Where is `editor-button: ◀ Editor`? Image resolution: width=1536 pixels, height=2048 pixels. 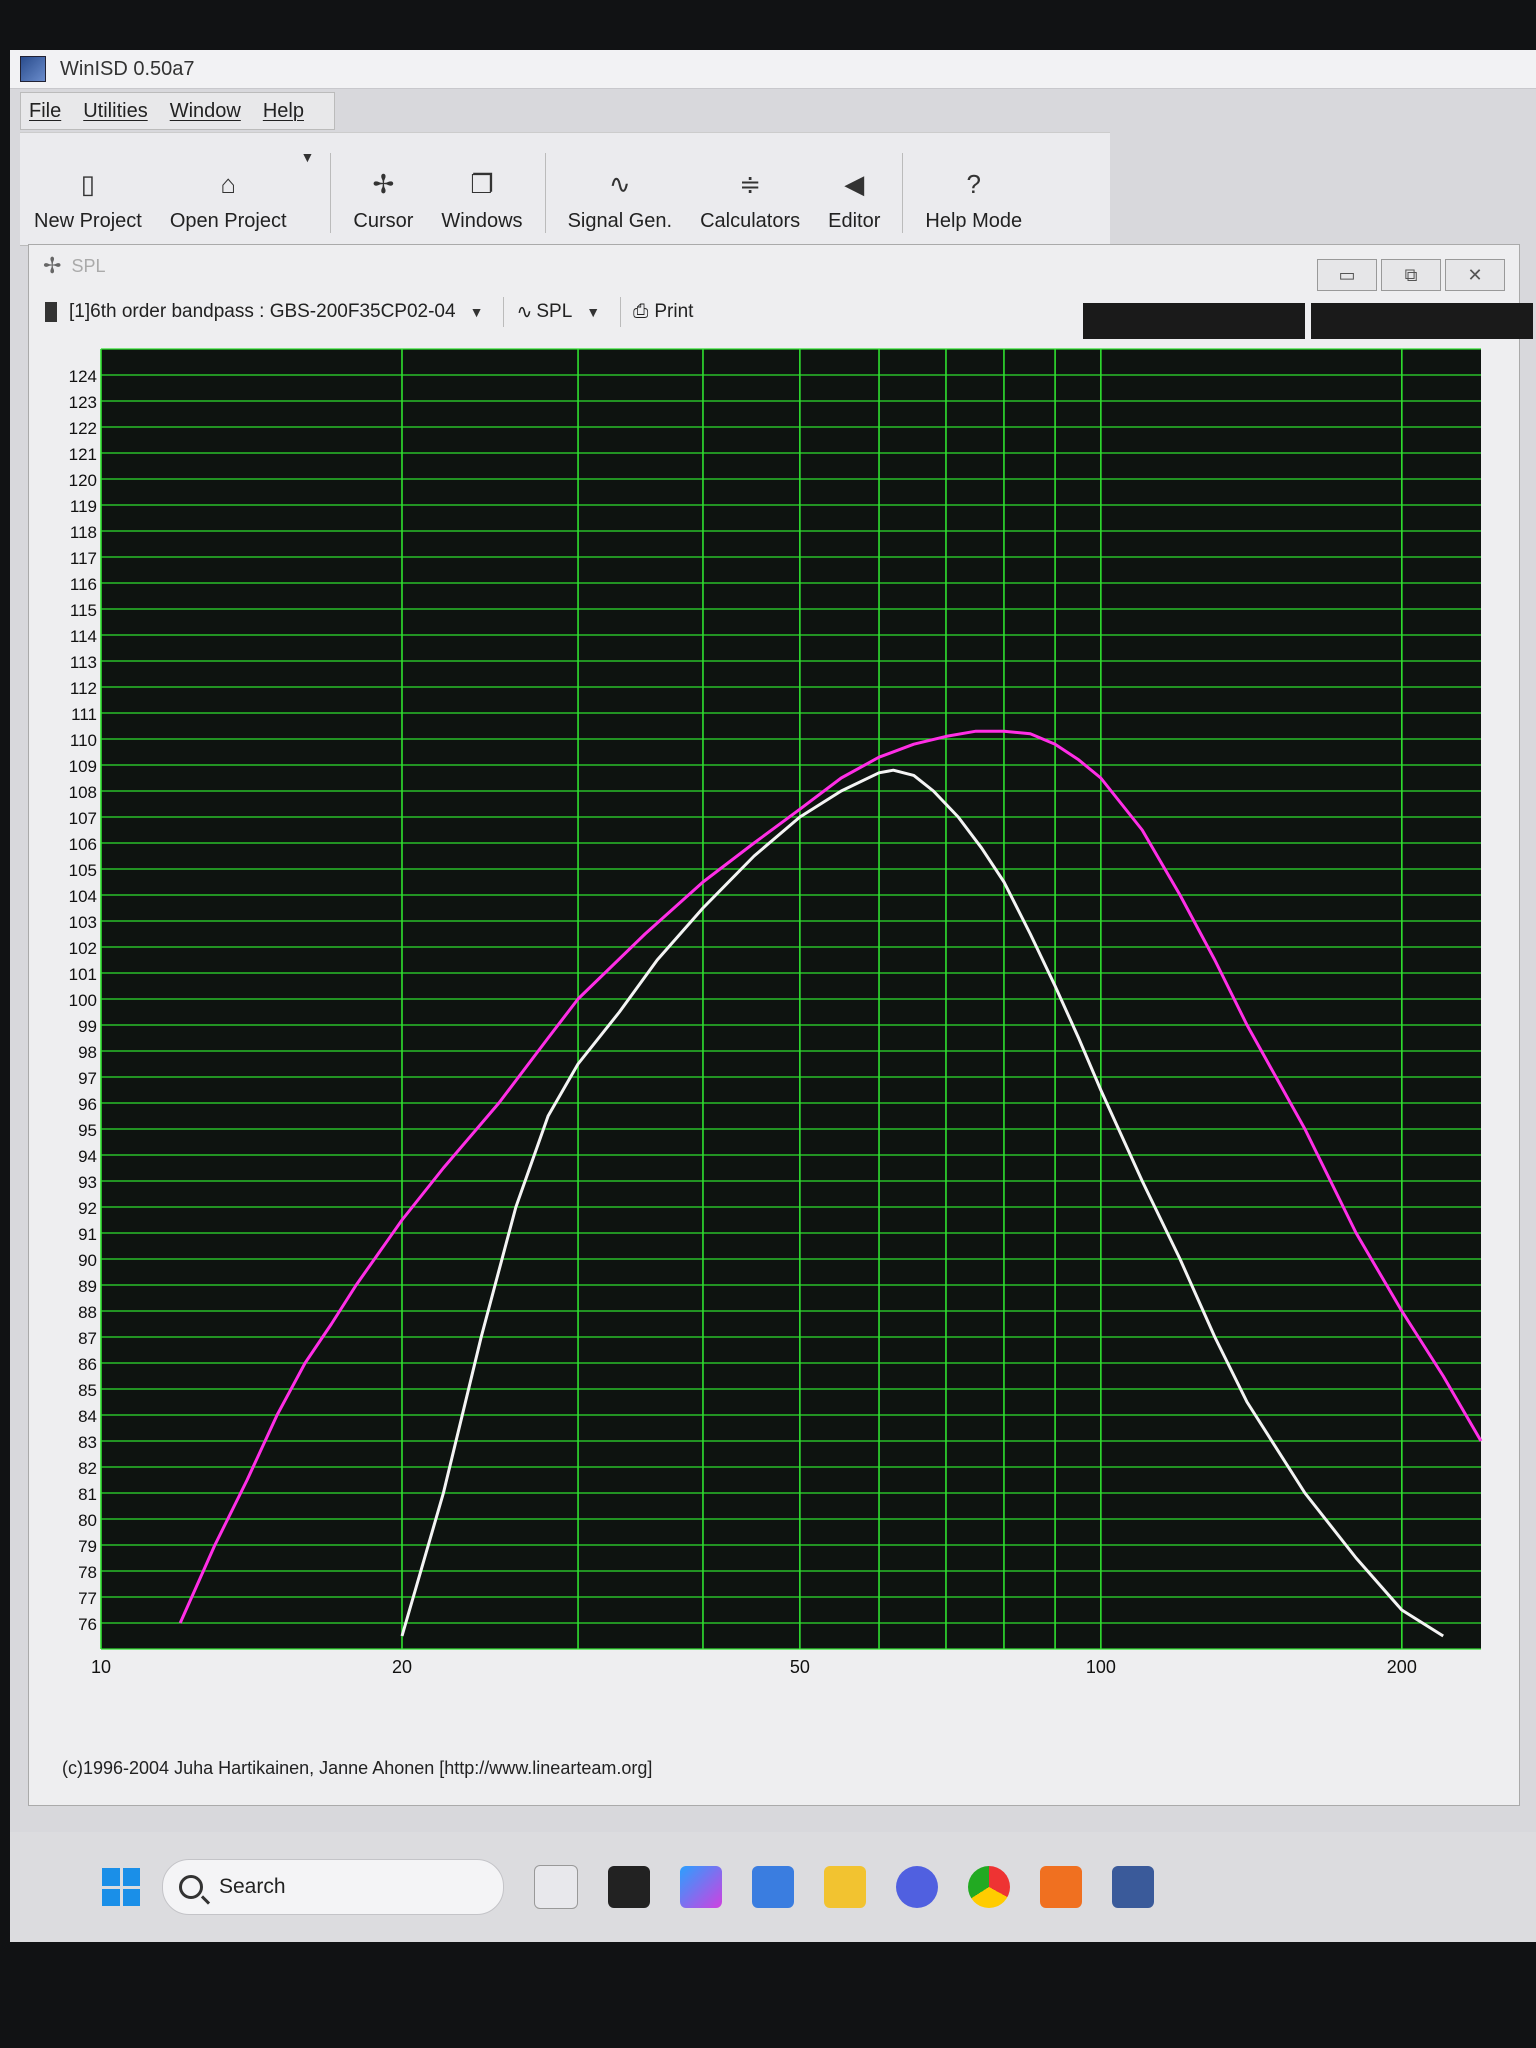
editor-button: ◀ Editor is located at coordinates (854, 189).